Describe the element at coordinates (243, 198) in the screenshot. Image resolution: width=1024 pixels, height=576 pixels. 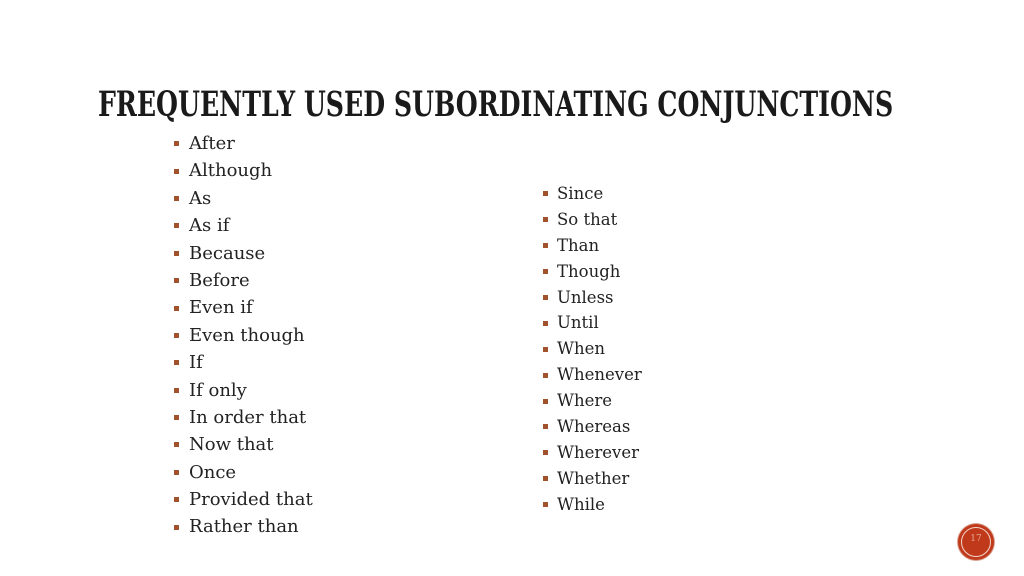
I see `list-item: As` at that location.